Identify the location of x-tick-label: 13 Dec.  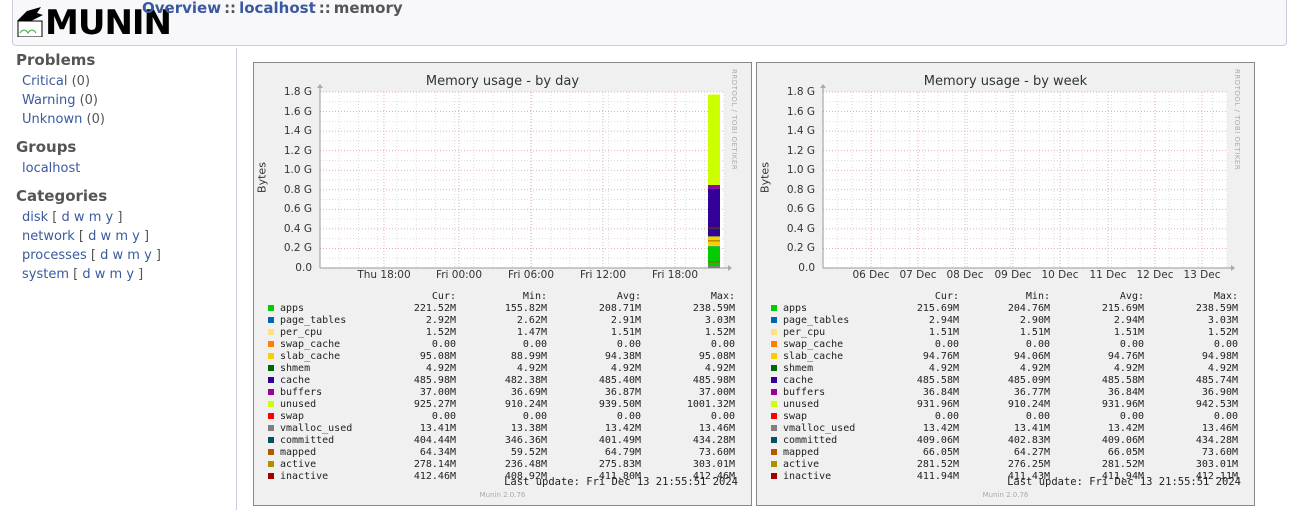
(1202, 275).